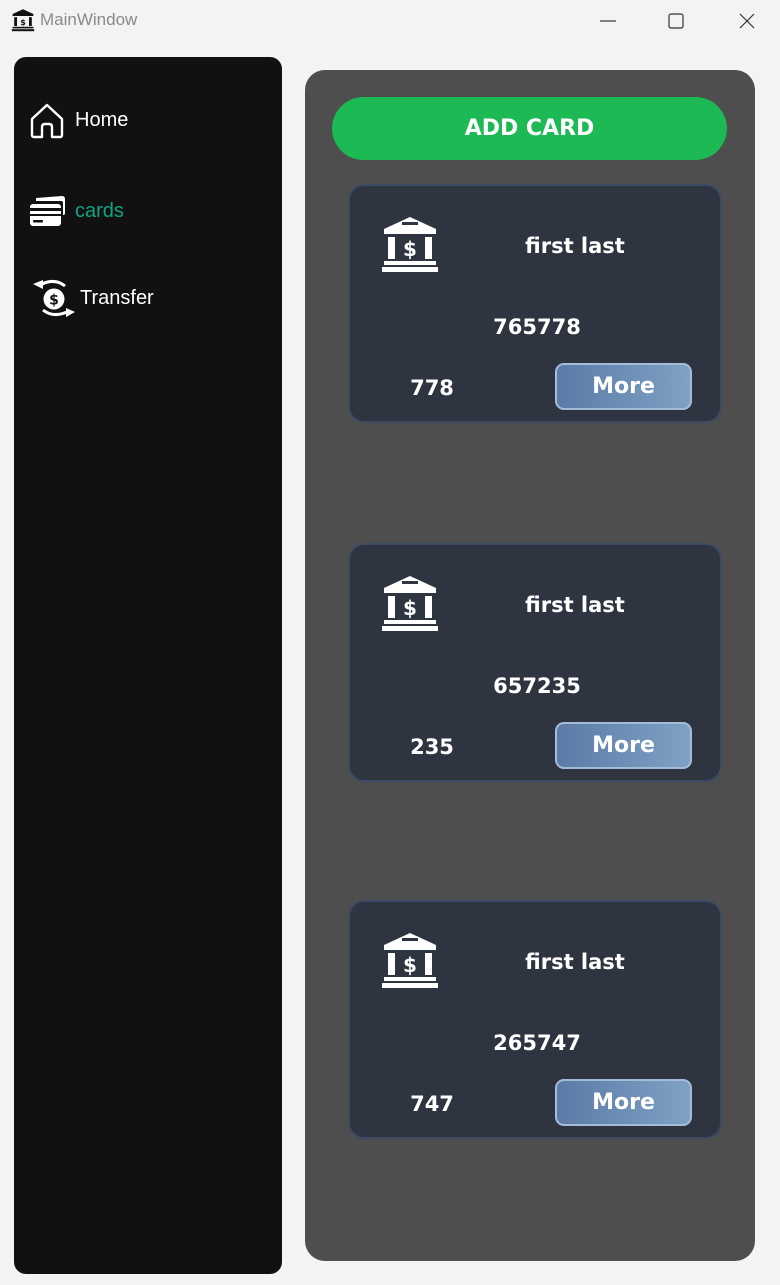  What do you see at coordinates (432, 1104) in the screenshot?
I see `card-cvv: 747` at bounding box center [432, 1104].